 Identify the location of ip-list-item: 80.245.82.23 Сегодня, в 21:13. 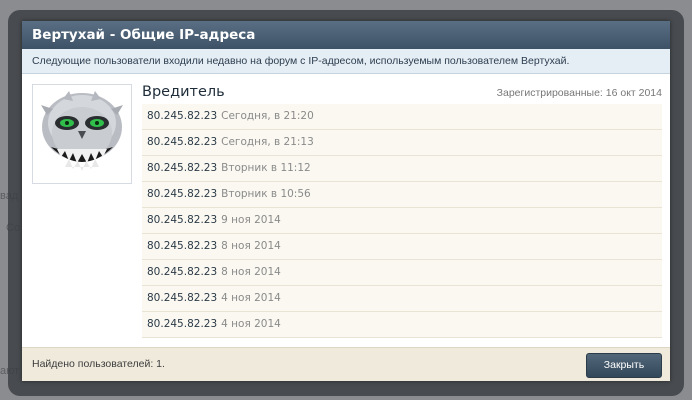
(402, 143).